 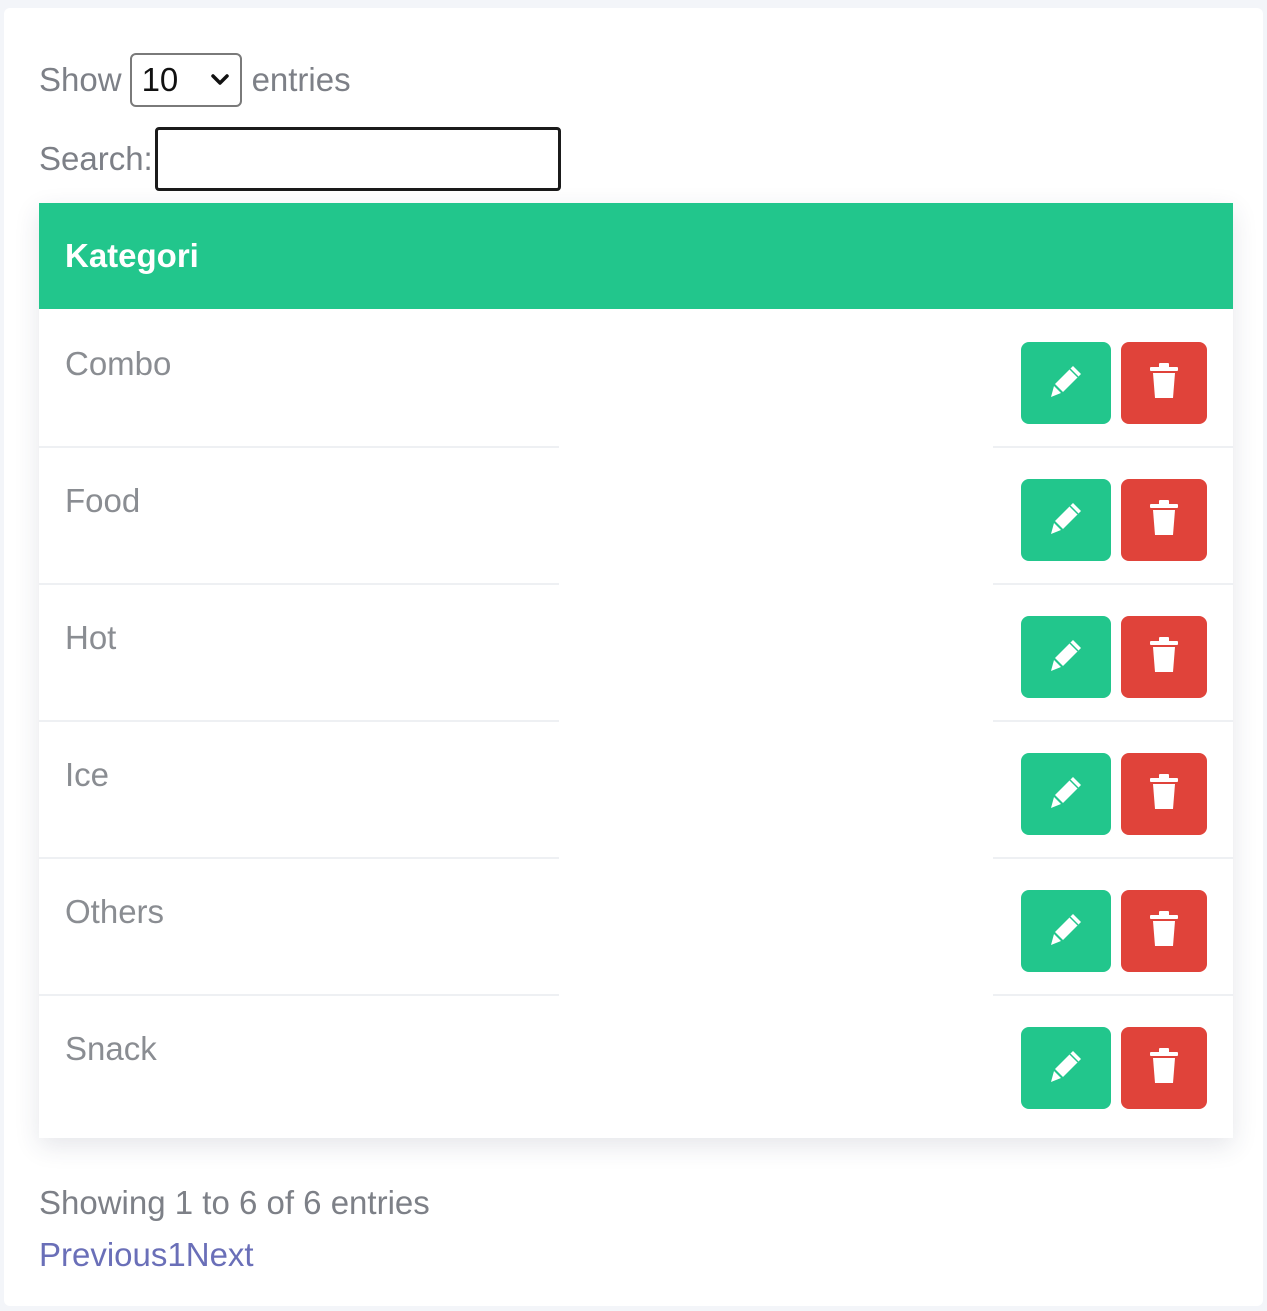 I want to click on table-row: Food, so click(x=636, y=514).